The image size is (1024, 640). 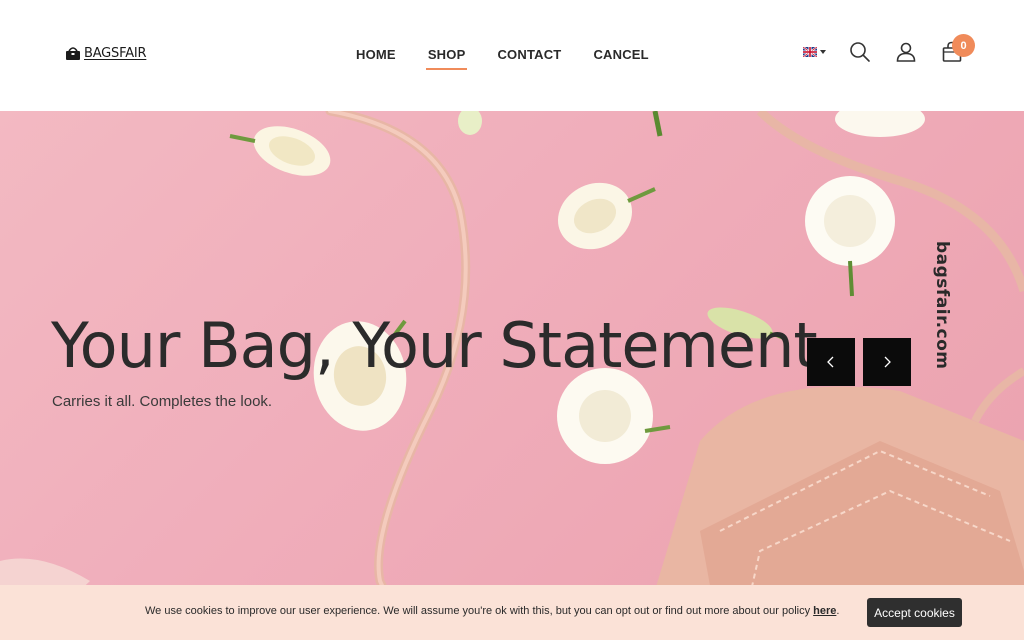 What do you see at coordinates (914, 612) in the screenshot?
I see `accept-cookies-button: Accept cookies` at bounding box center [914, 612].